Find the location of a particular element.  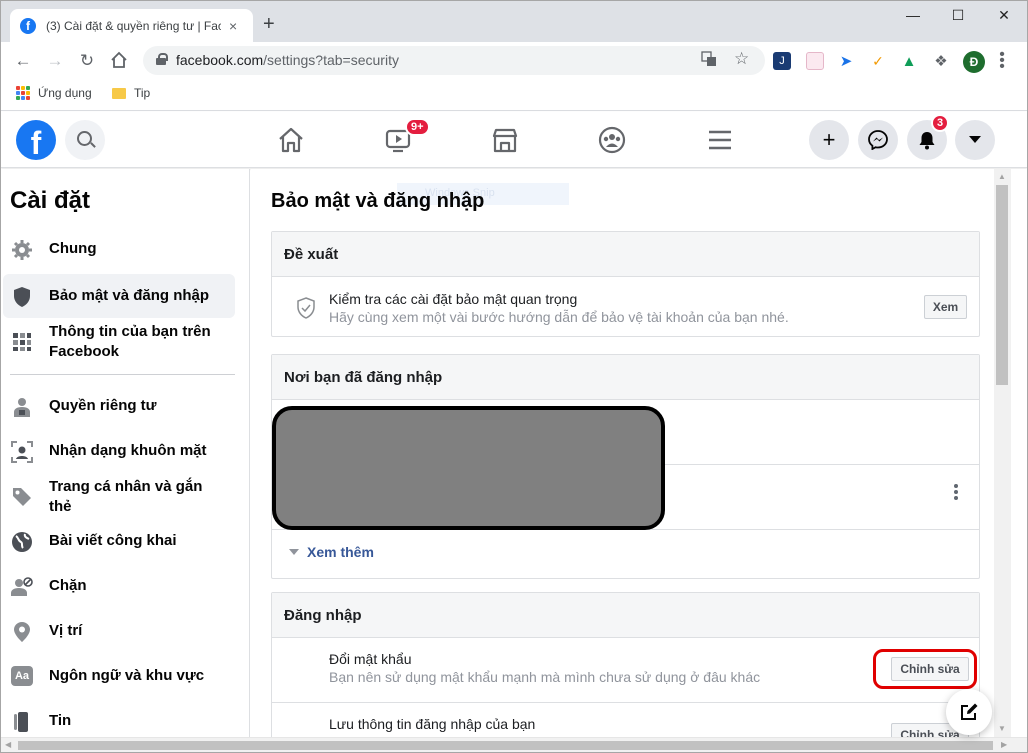

session-options-icon is located at coordinates (956, 493).